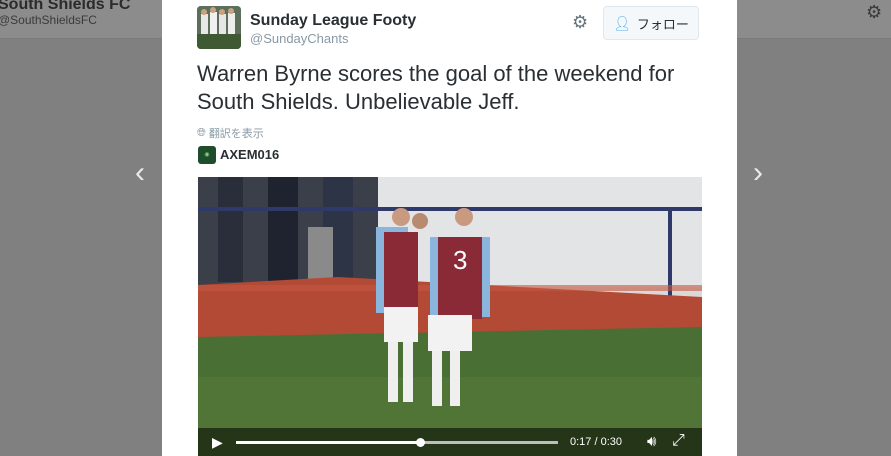 The image size is (891, 456). Describe the element at coordinates (758, 173) in the screenshot. I see `next-tweet-arrow: ›` at that location.